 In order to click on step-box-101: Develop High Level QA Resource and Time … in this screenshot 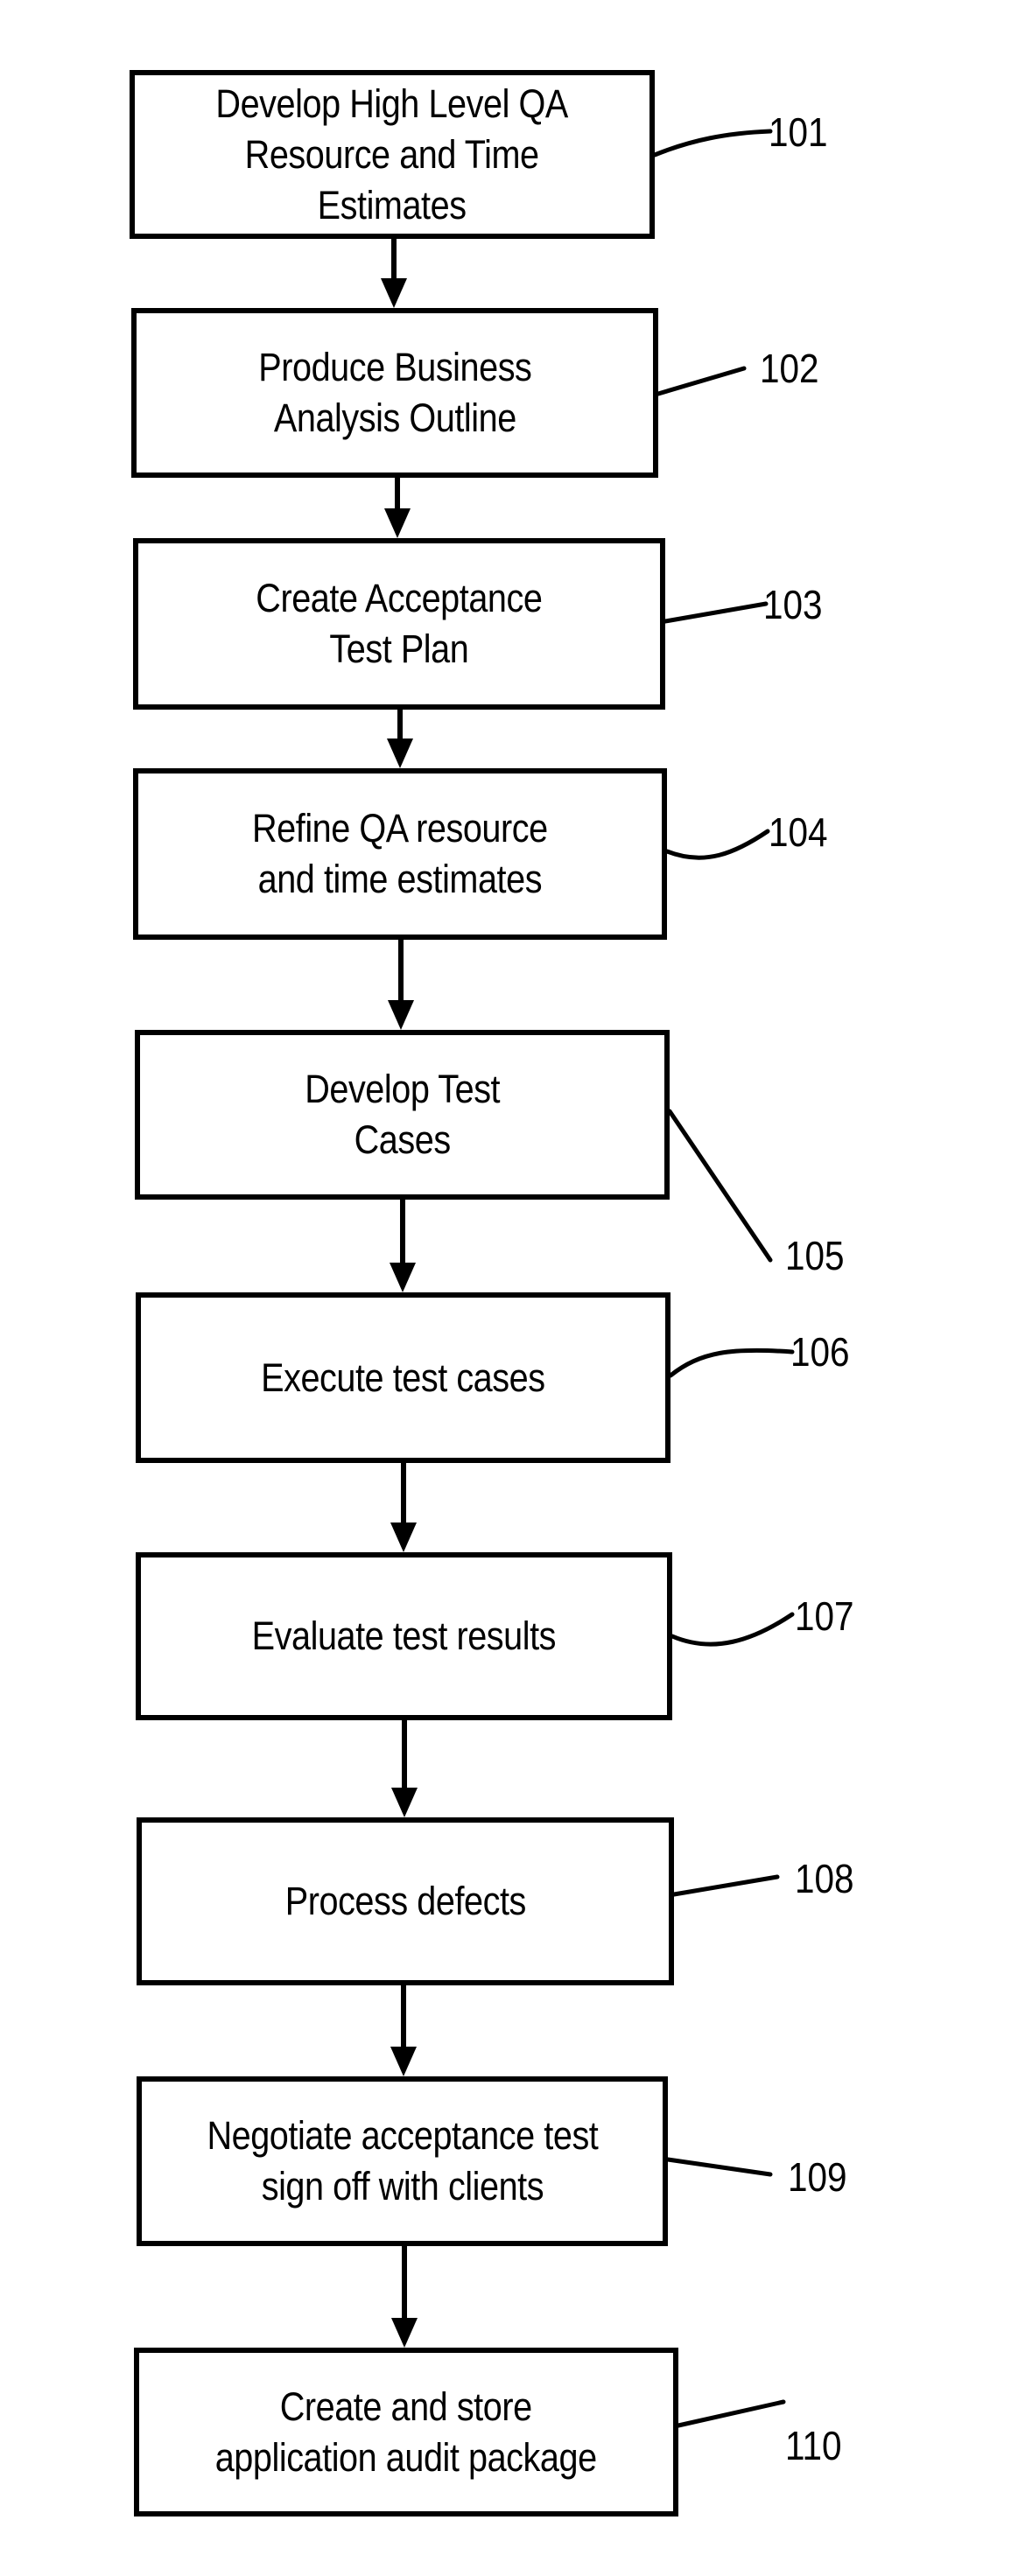, I will do `click(392, 154)`.